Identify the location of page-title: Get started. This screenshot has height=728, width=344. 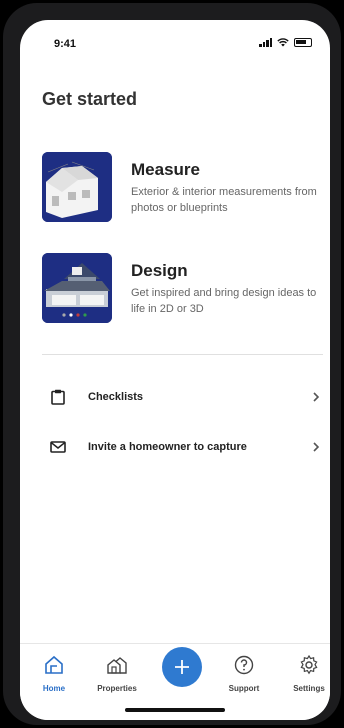
(90, 99).